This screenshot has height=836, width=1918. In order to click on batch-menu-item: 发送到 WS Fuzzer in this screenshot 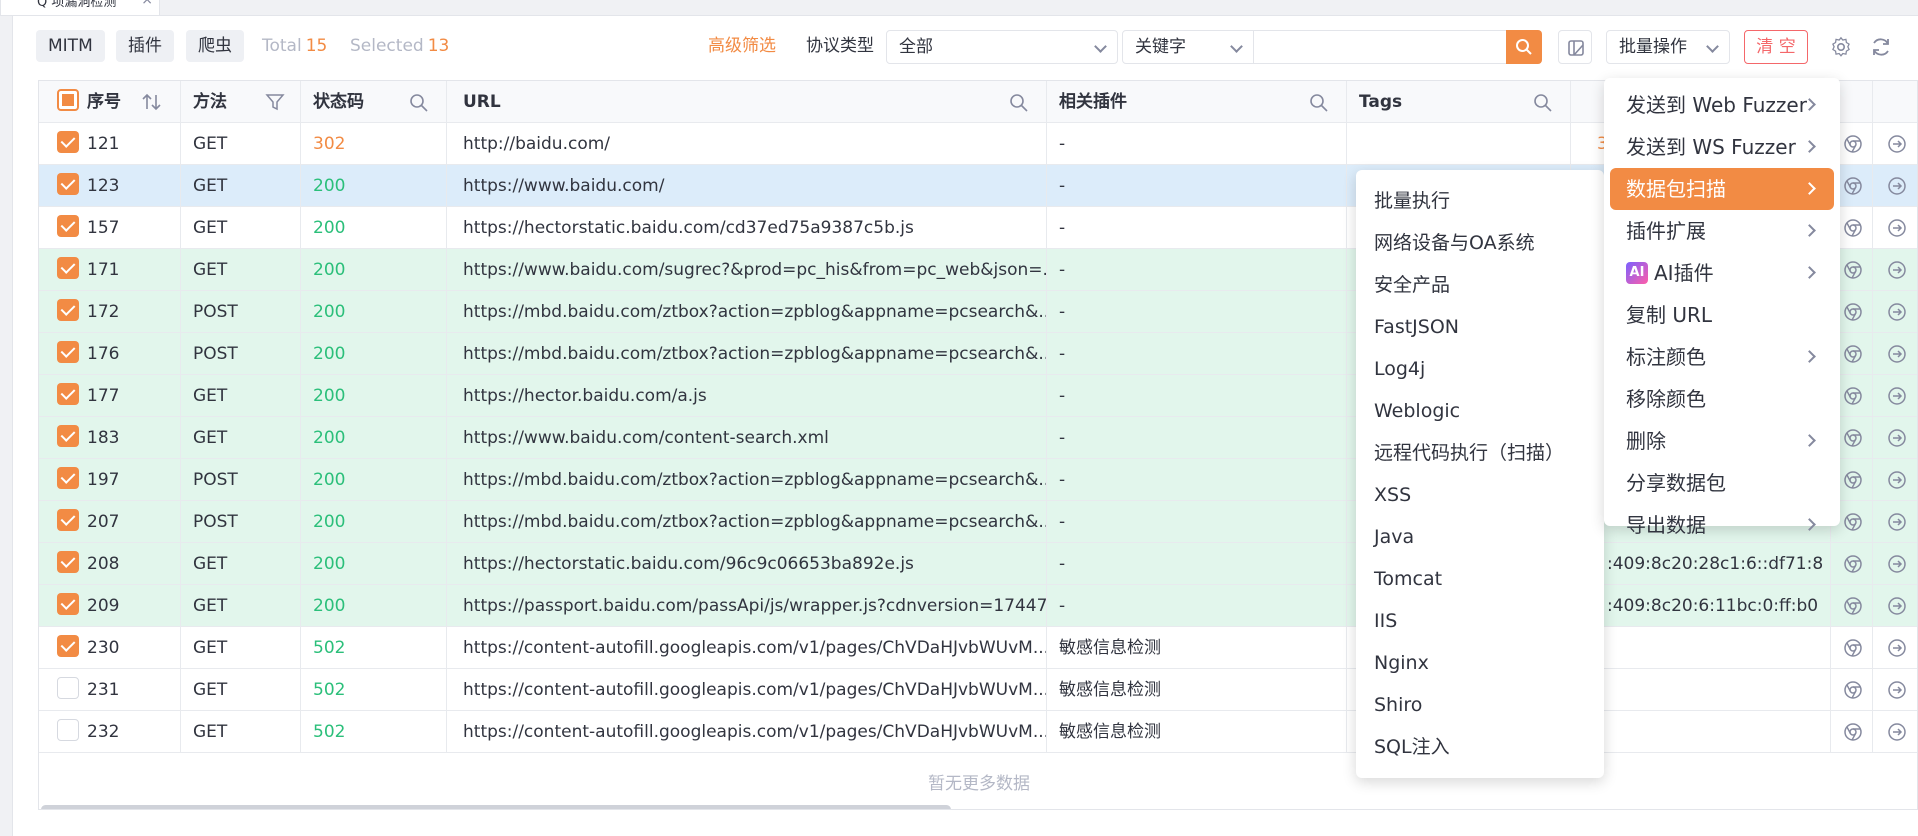, I will do `click(1722, 147)`.